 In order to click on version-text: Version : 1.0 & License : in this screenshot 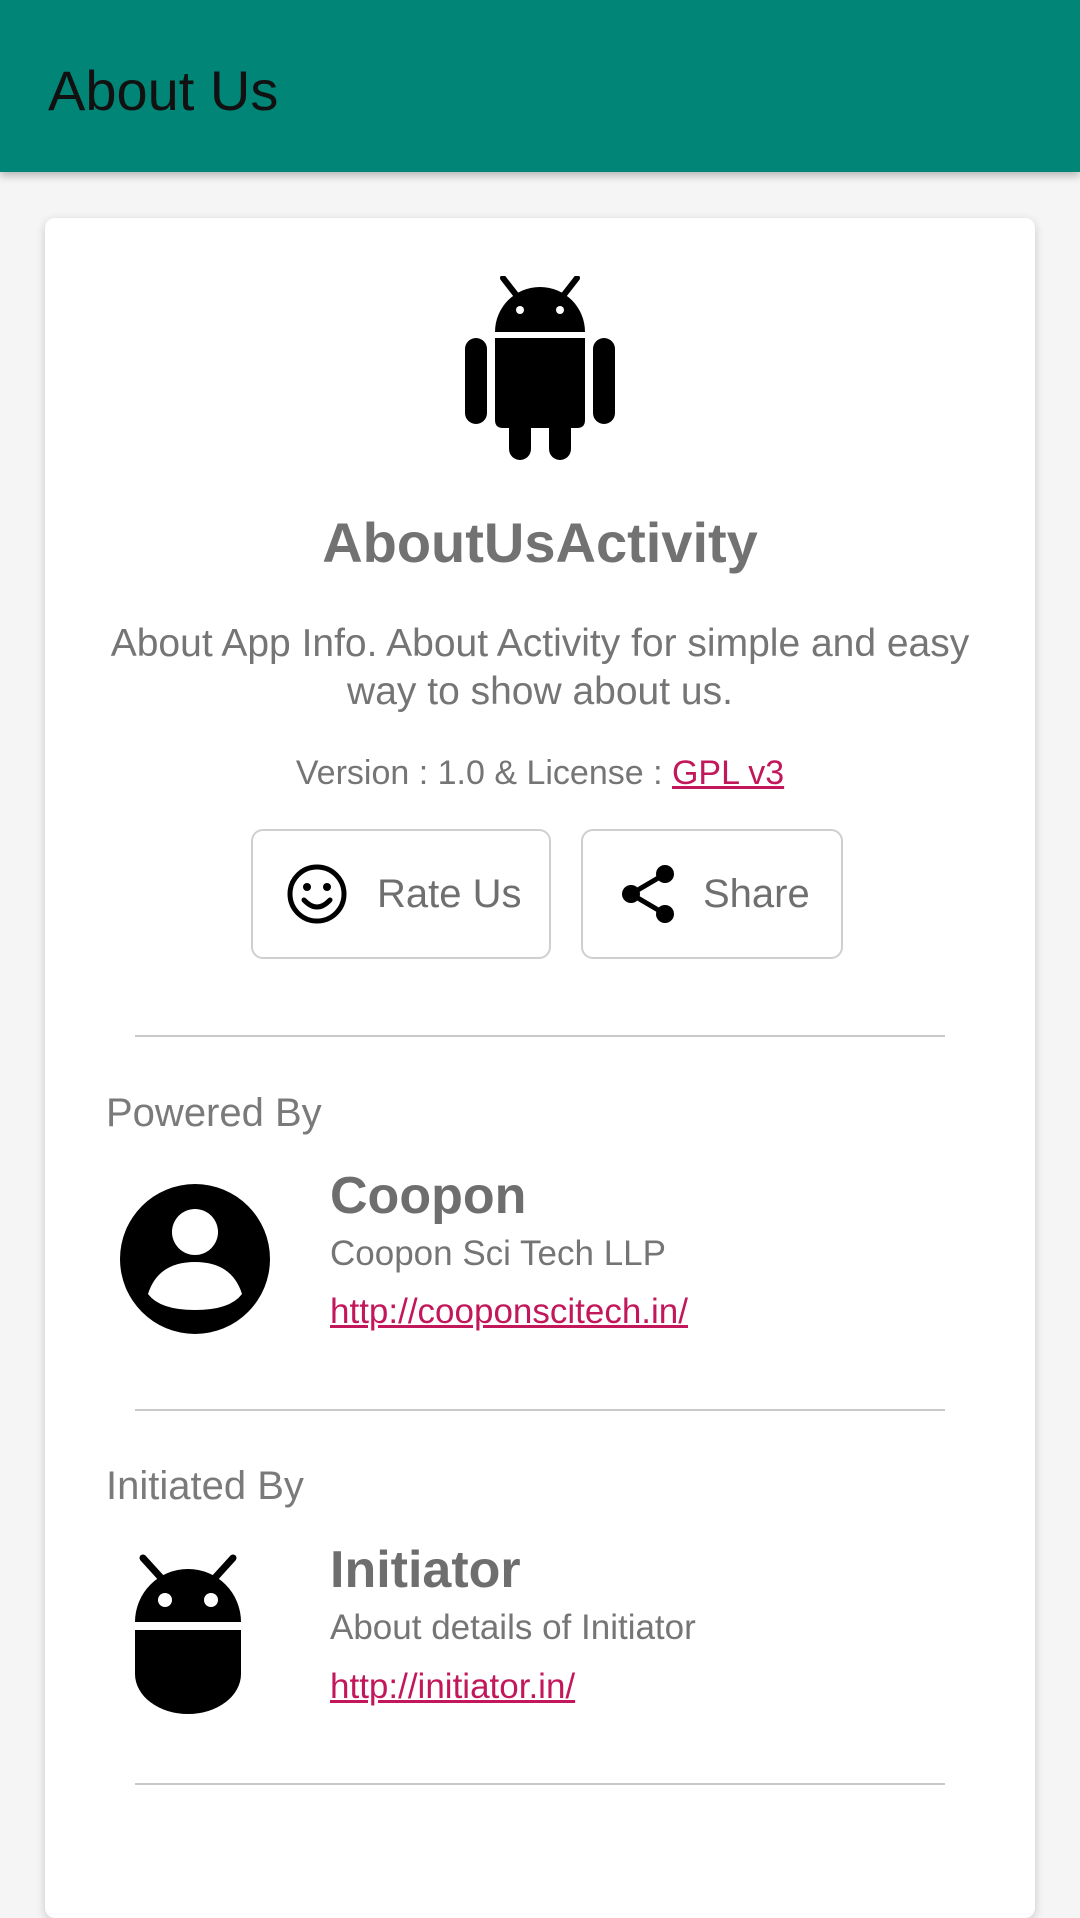, I will do `click(483, 773)`.